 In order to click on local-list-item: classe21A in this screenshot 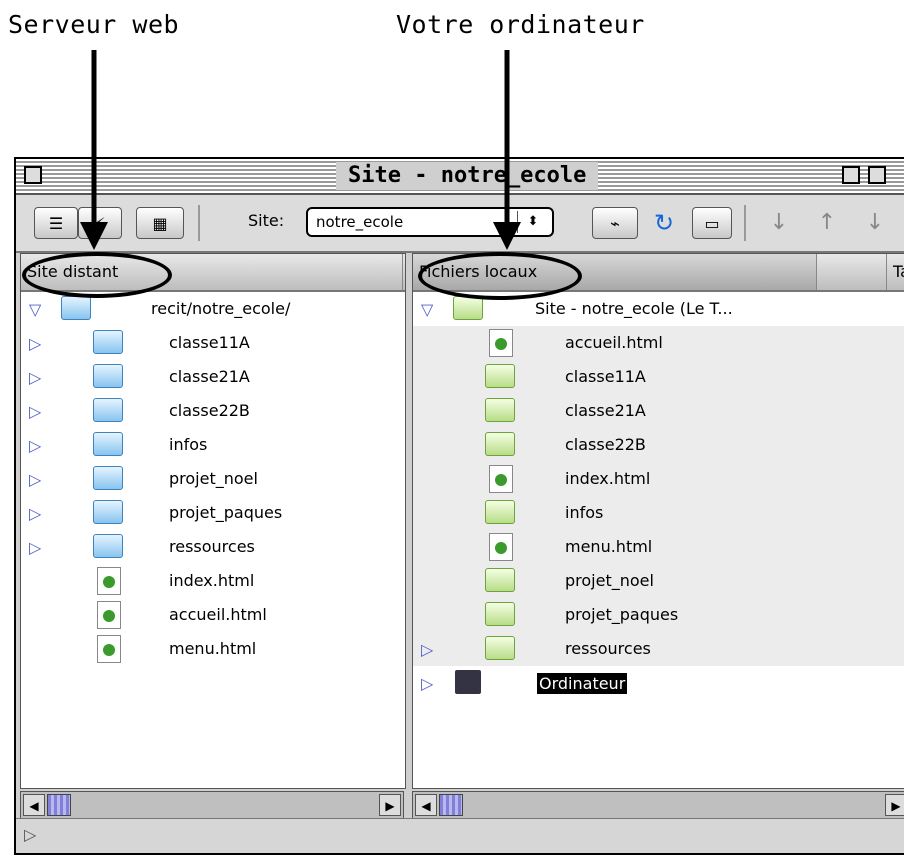, I will do `click(658, 411)`.